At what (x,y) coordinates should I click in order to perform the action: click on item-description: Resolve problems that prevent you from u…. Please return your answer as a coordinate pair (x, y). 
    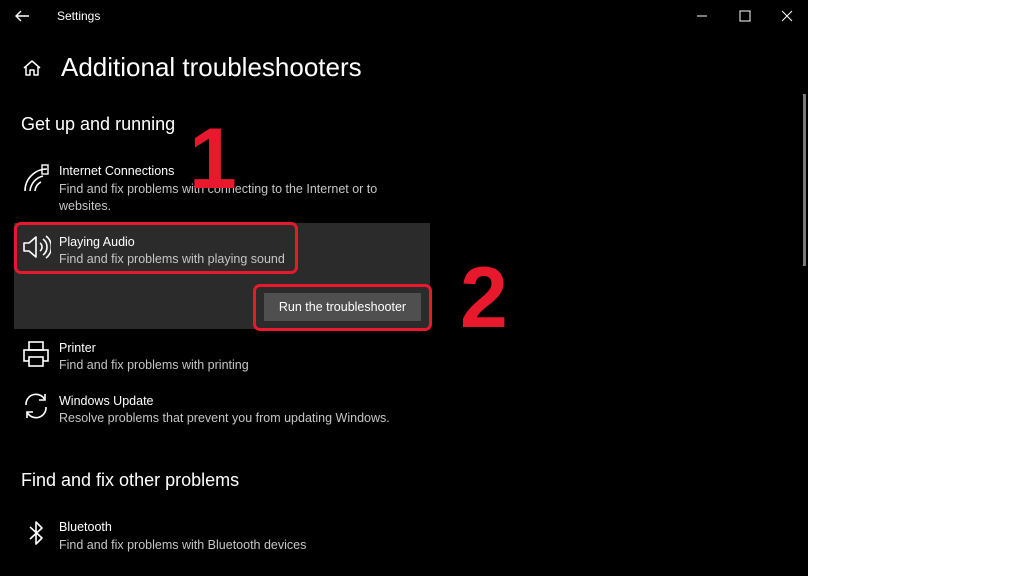
    Looking at the image, I should click on (224, 418).